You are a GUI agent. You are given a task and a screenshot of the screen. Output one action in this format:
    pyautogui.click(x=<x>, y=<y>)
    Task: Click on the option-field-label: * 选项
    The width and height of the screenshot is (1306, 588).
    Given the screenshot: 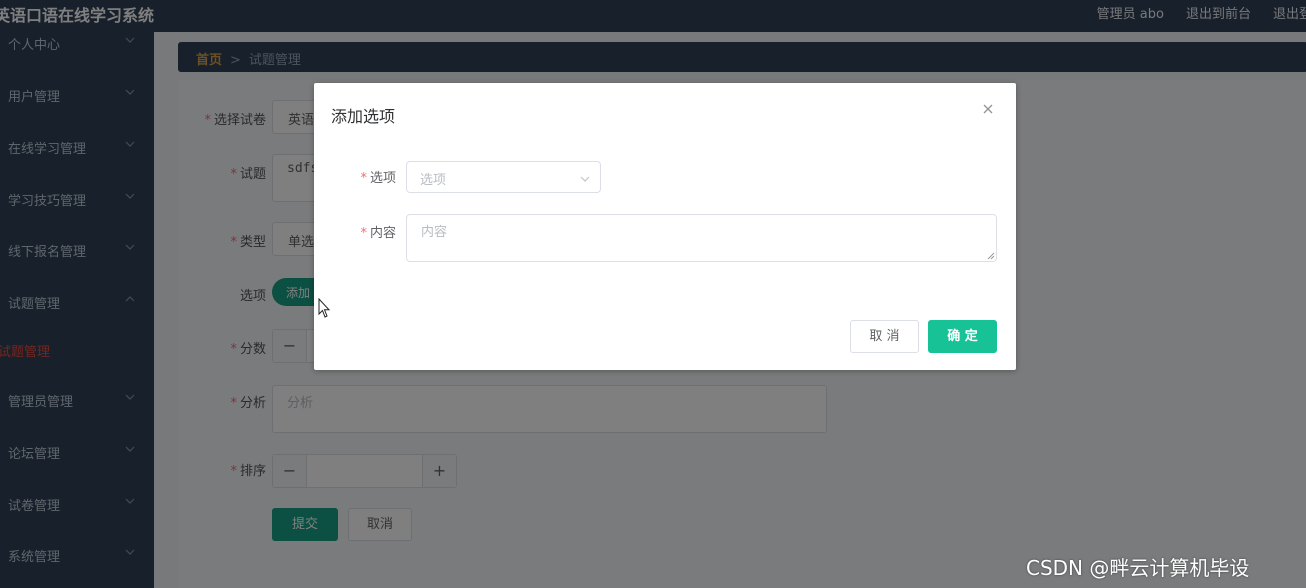 What is the action you would take?
    pyautogui.click(x=378, y=178)
    